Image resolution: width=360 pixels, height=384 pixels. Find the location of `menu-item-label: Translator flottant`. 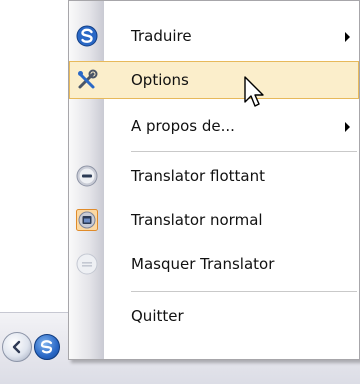

menu-item-label: Translator flottant is located at coordinates (198, 176).